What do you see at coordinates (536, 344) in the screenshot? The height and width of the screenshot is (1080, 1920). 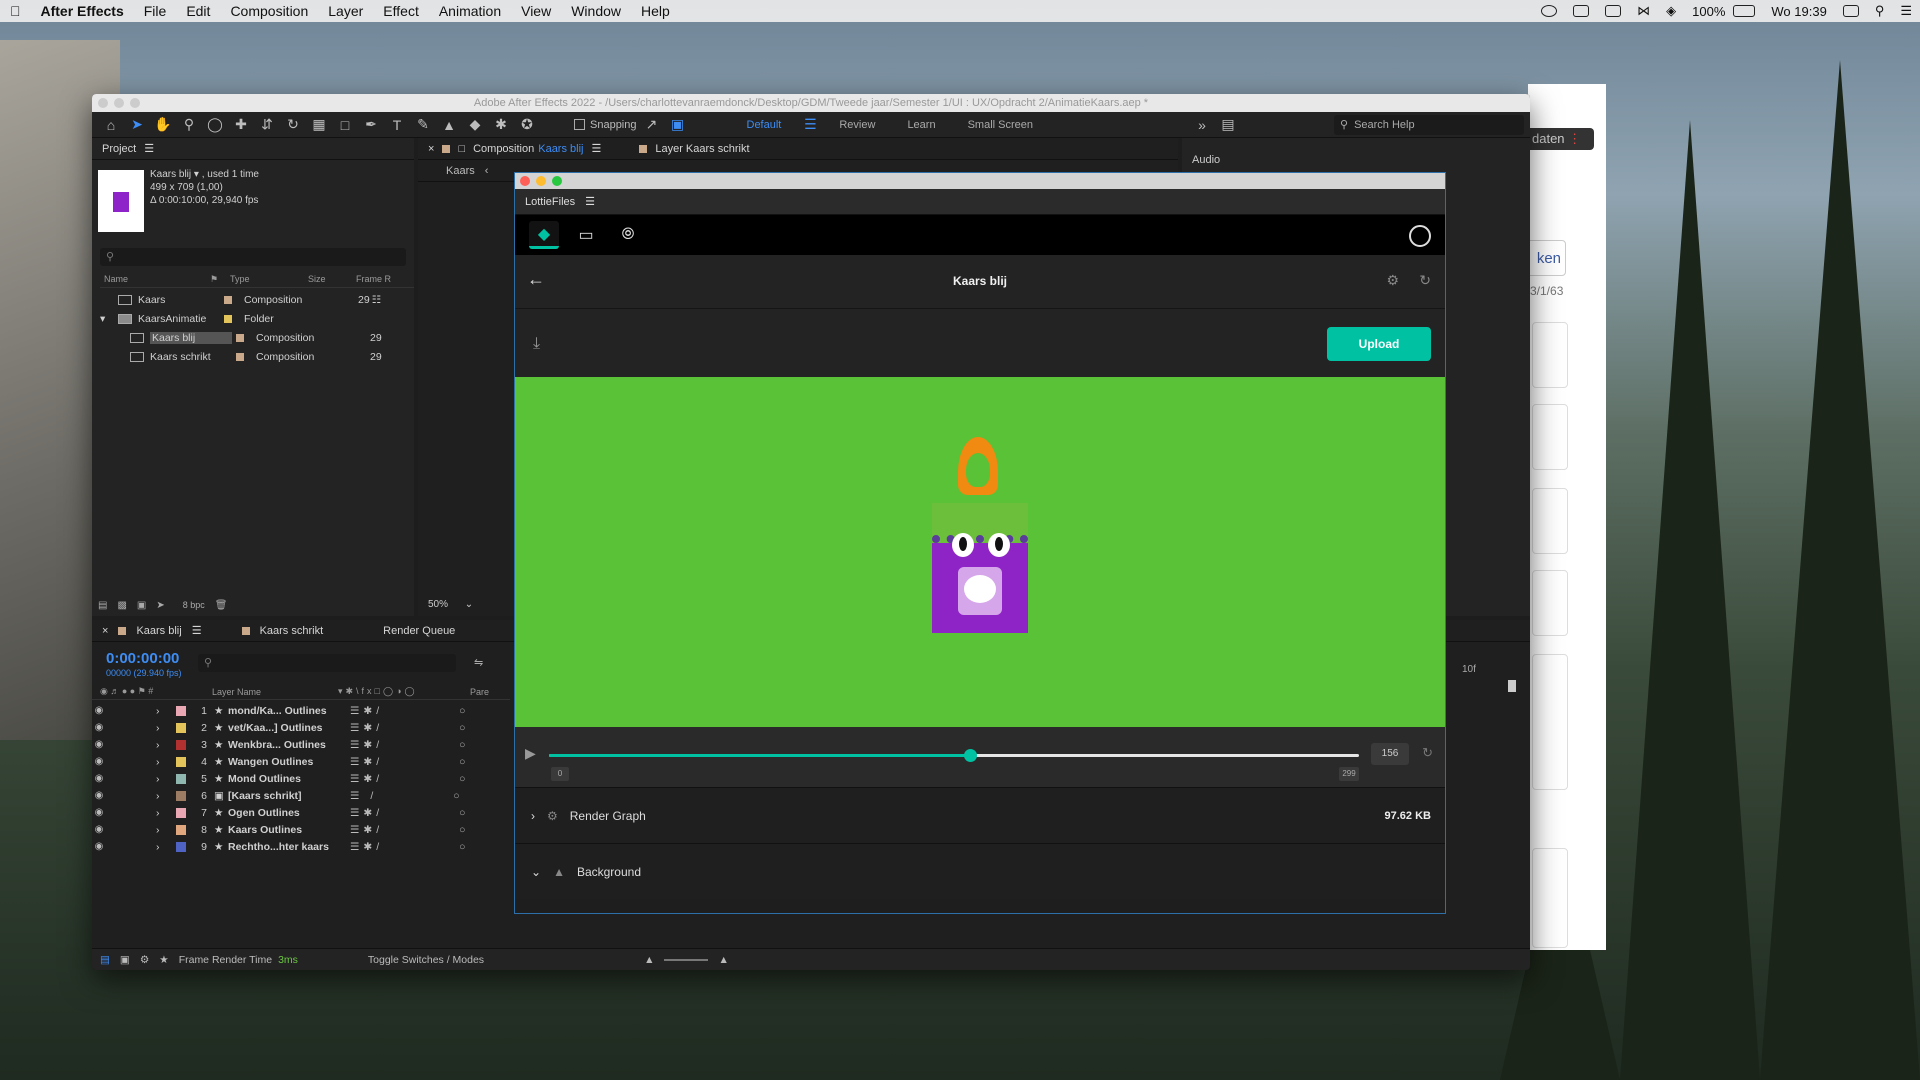 I see `download-icon: ⤓` at bounding box center [536, 344].